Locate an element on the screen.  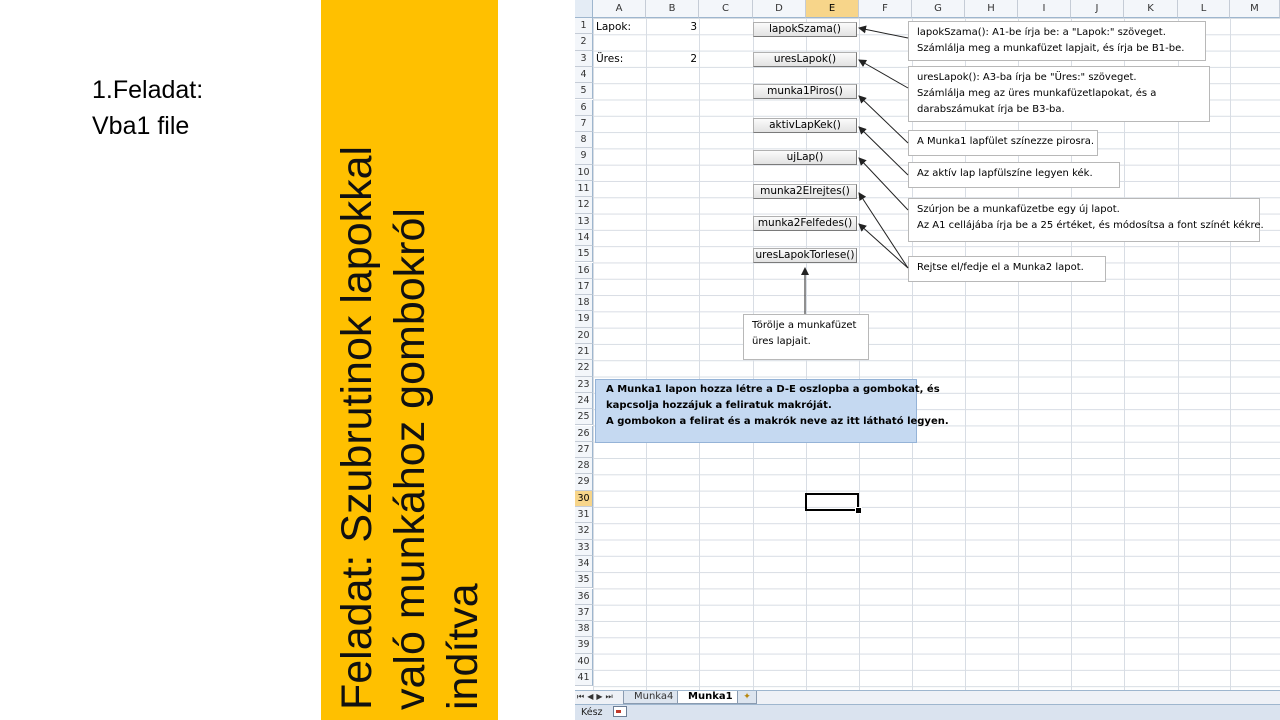
tab-munka1: Munka1 is located at coordinates (710, 697).